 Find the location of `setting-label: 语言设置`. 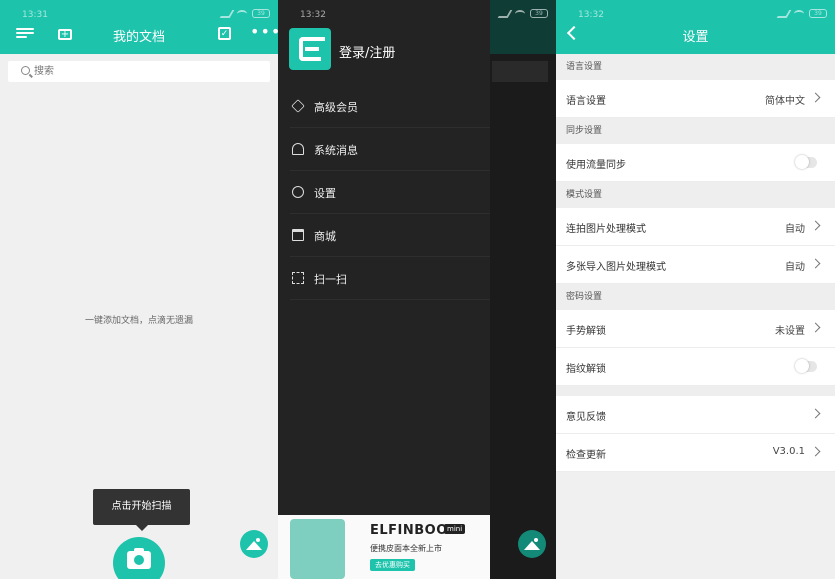

setting-label: 语言设置 is located at coordinates (586, 101).